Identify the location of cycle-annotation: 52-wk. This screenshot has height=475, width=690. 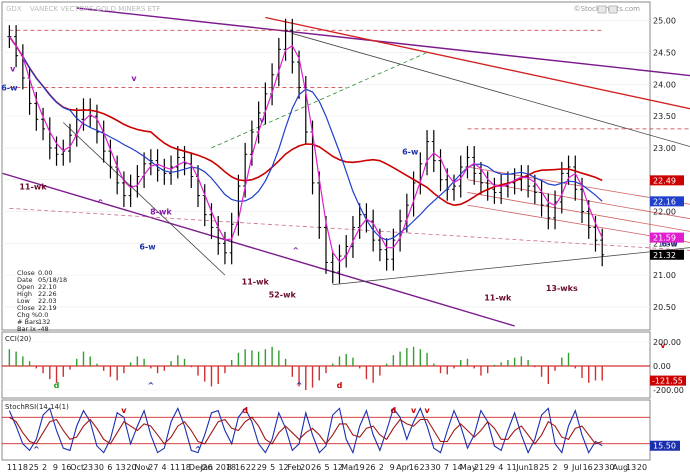
(283, 294).